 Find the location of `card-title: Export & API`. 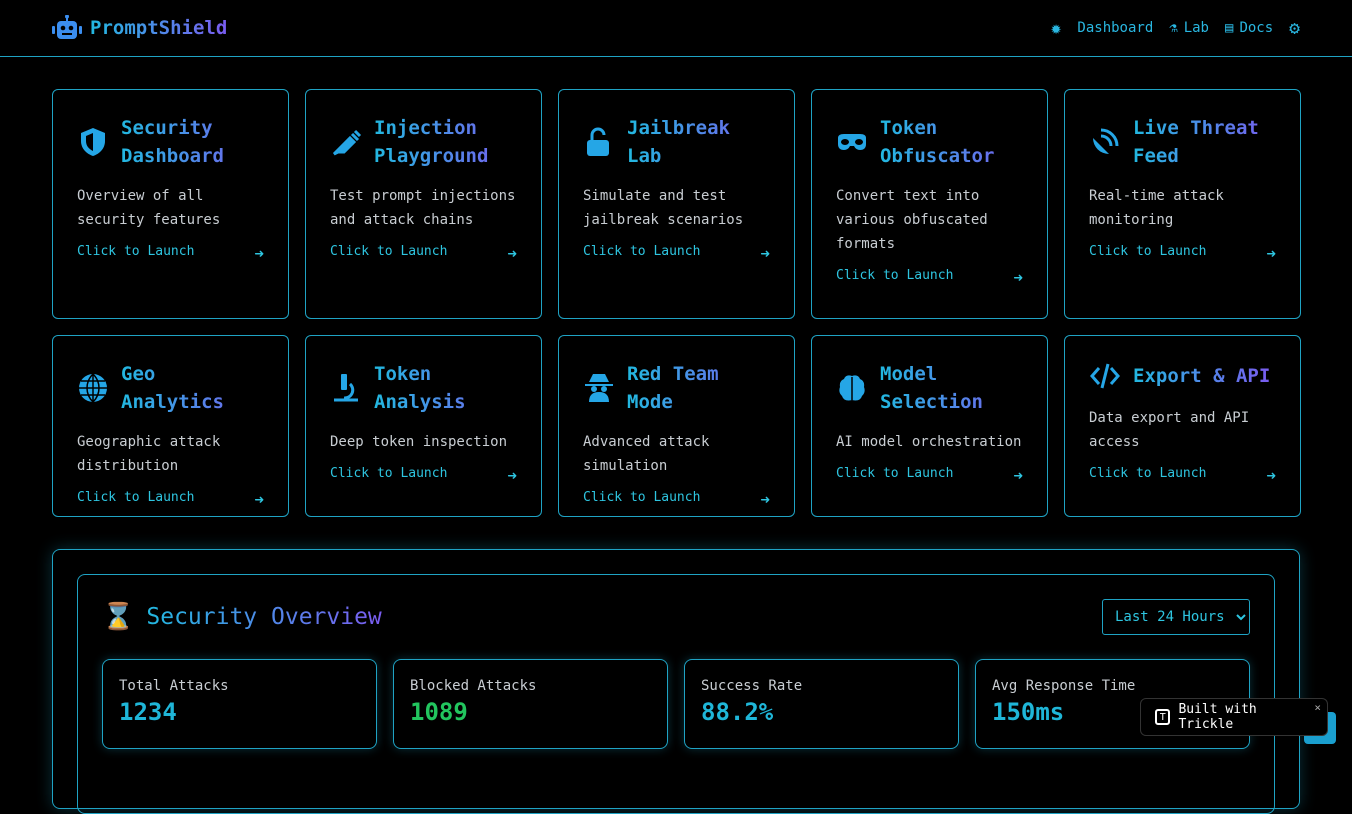

card-title: Export & API is located at coordinates (1201, 376).